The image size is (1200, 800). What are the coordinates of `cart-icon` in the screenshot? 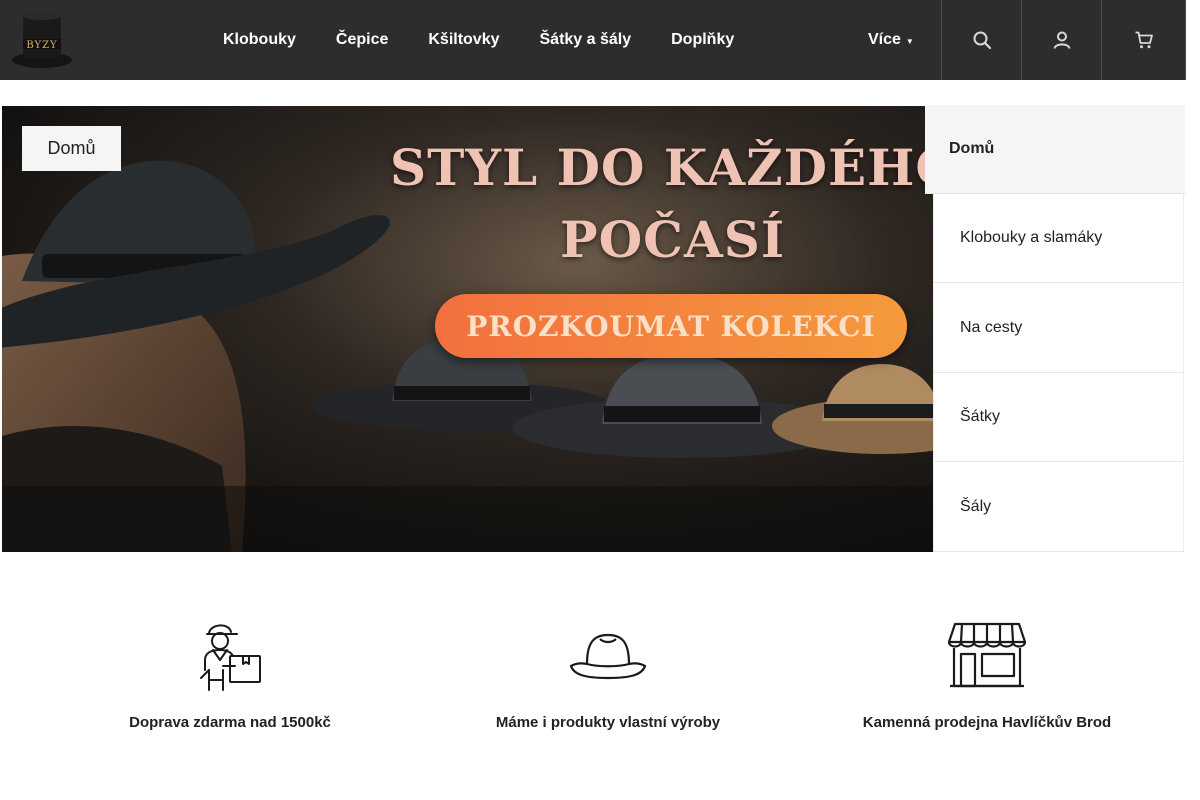 It's located at (1144, 40).